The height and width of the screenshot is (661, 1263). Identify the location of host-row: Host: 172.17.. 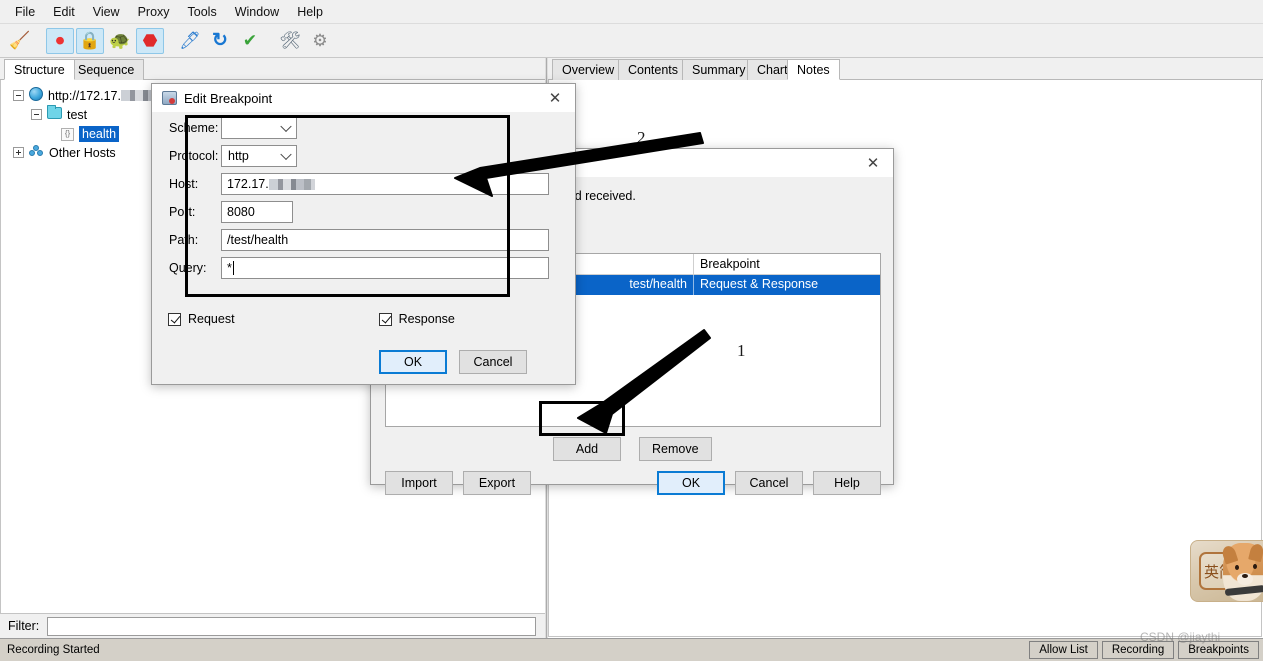
(364, 184).